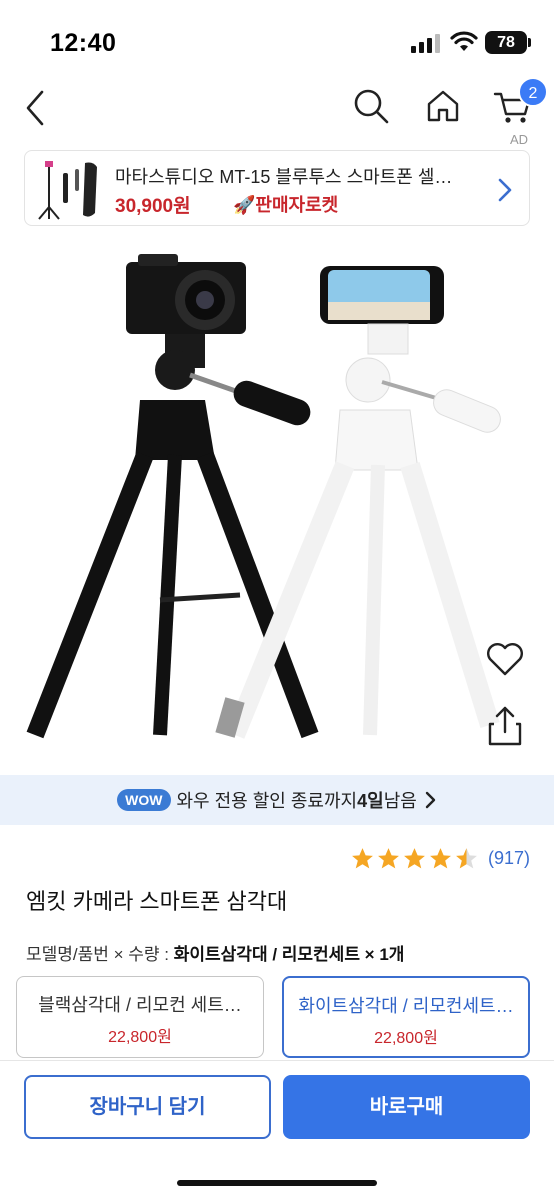 Image resolution: width=554 pixels, height=1200 pixels. I want to click on seller-rocket-badge: 🚀판매자로켓, so click(286, 205).